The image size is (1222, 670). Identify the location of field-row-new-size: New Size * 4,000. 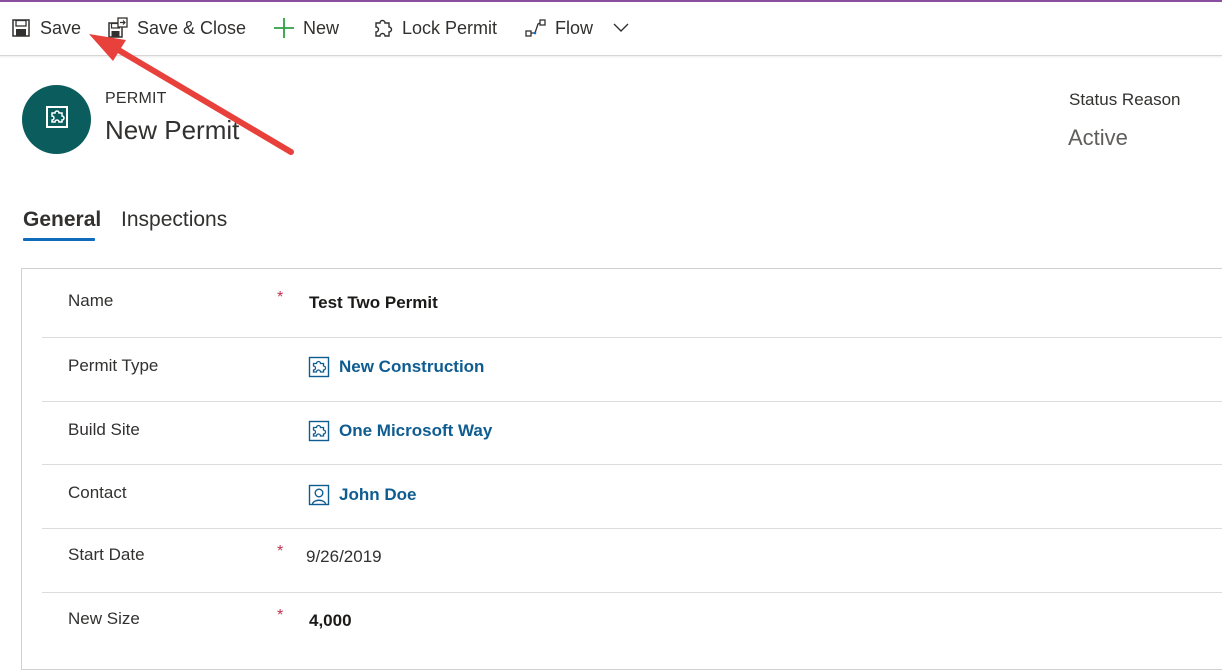
(632, 628).